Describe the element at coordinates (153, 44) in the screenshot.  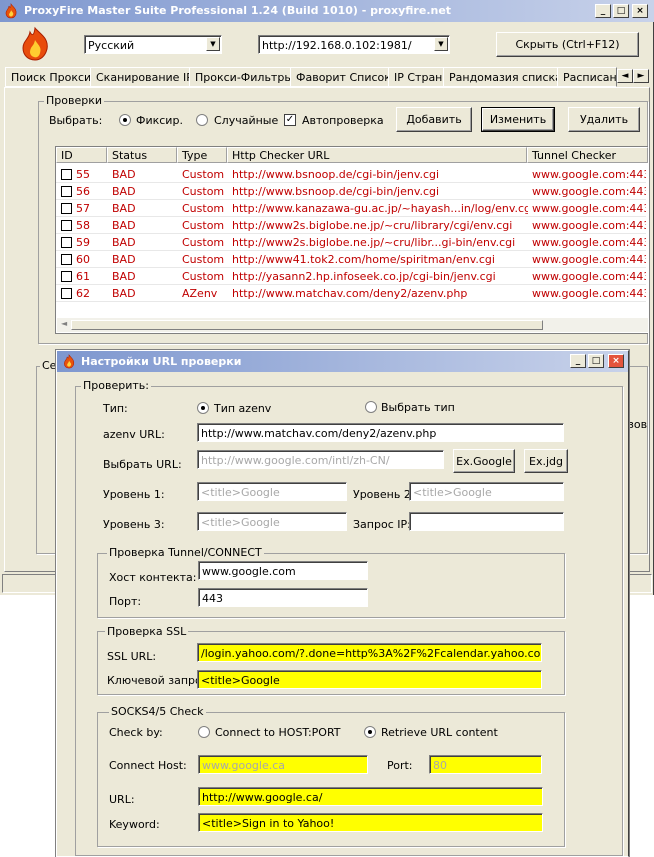
I see `language-select: Русский ▼` at that location.